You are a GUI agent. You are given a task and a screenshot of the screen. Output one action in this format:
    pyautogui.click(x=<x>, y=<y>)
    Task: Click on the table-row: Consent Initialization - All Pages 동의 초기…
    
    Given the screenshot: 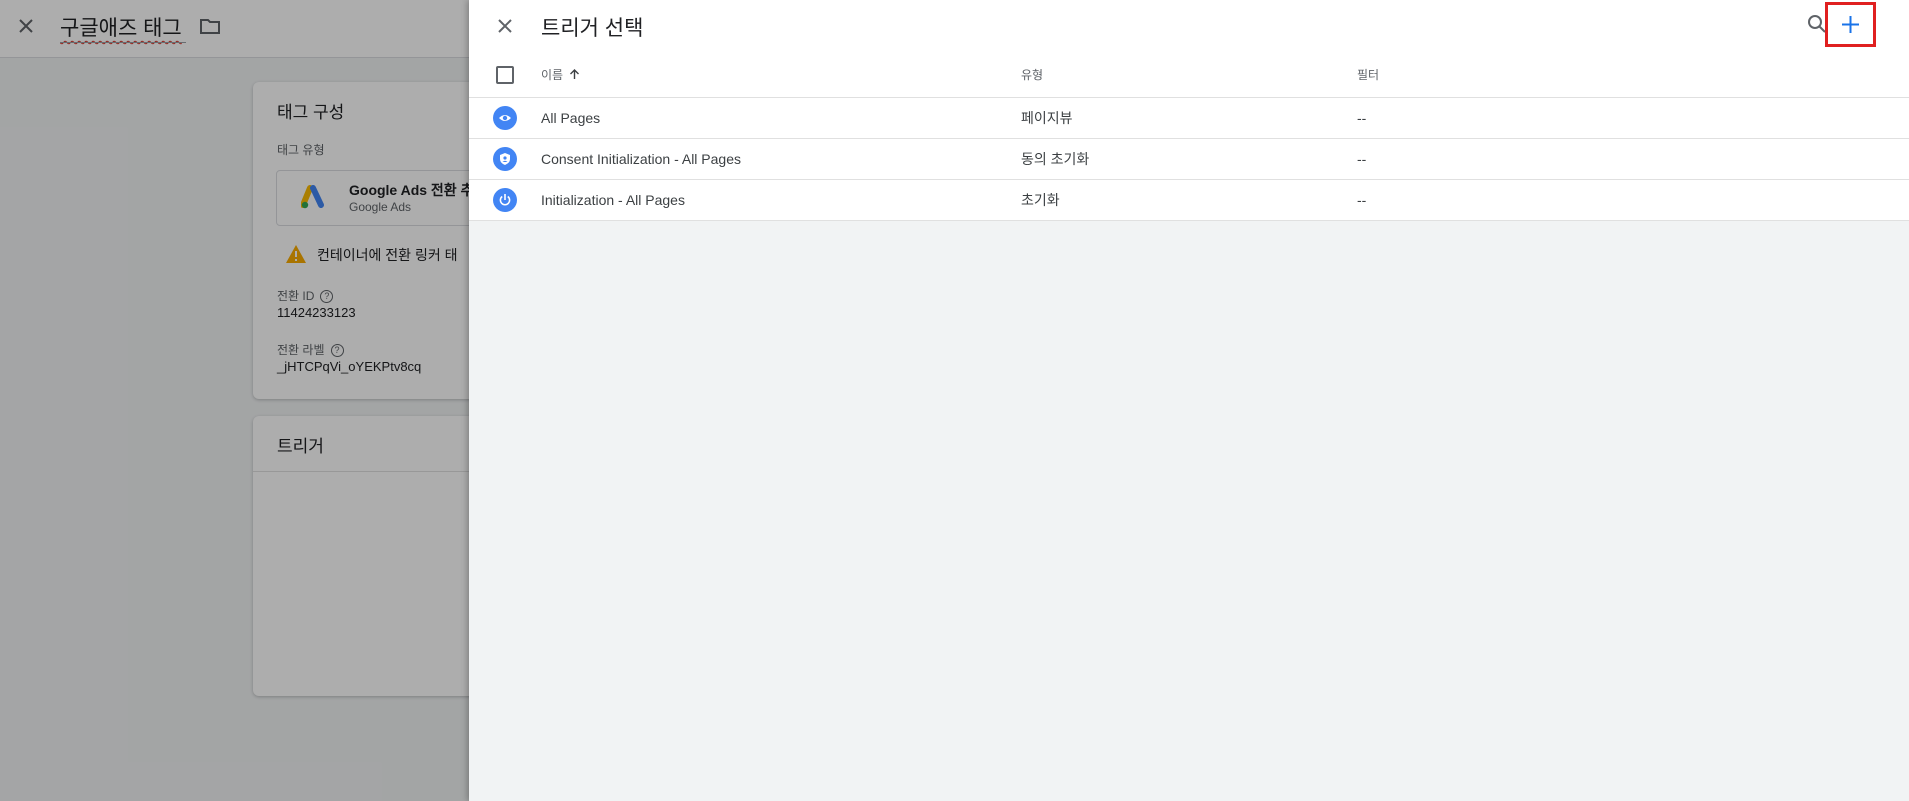 What is the action you would take?
    pyautogui.click(x=1189, y=159)
    